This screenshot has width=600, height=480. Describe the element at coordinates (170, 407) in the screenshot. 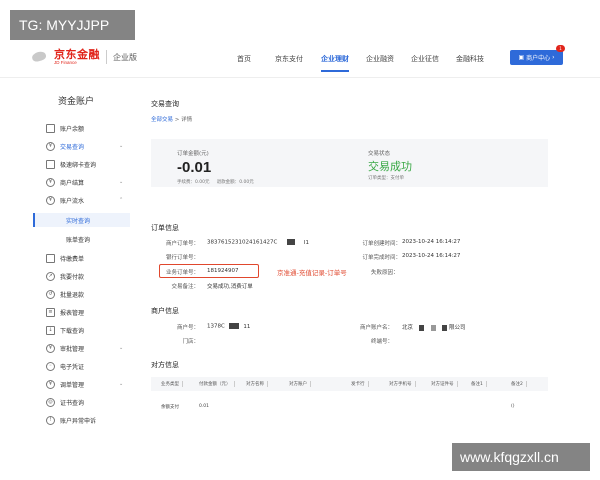

I see `table-cell-type: 余额支付` at that location.